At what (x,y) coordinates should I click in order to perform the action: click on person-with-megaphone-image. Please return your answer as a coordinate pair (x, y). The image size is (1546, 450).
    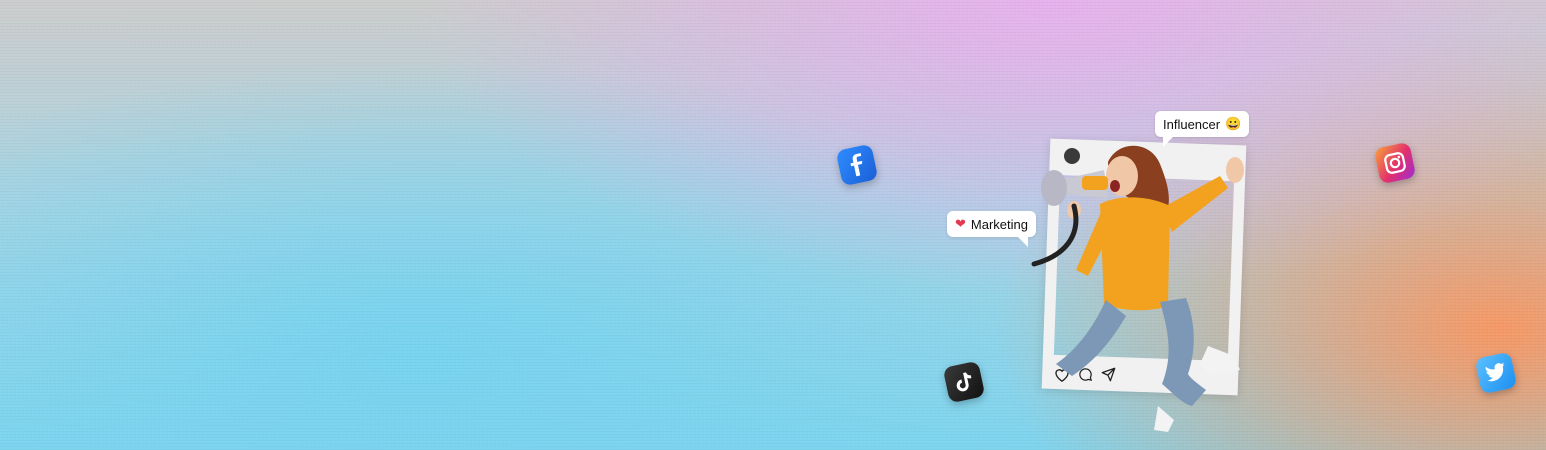
    Looking at the image, I should click on (1137, 288).